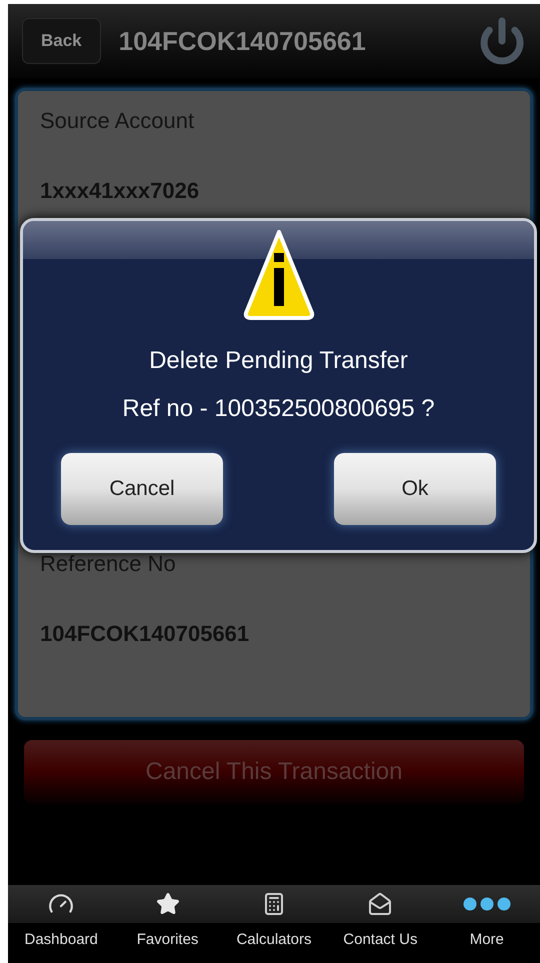 The image size is (540, 963). What do you see at coordinates (168, 904) in the screenshot?
I see `star-icon` at bounding box center [168, 904].